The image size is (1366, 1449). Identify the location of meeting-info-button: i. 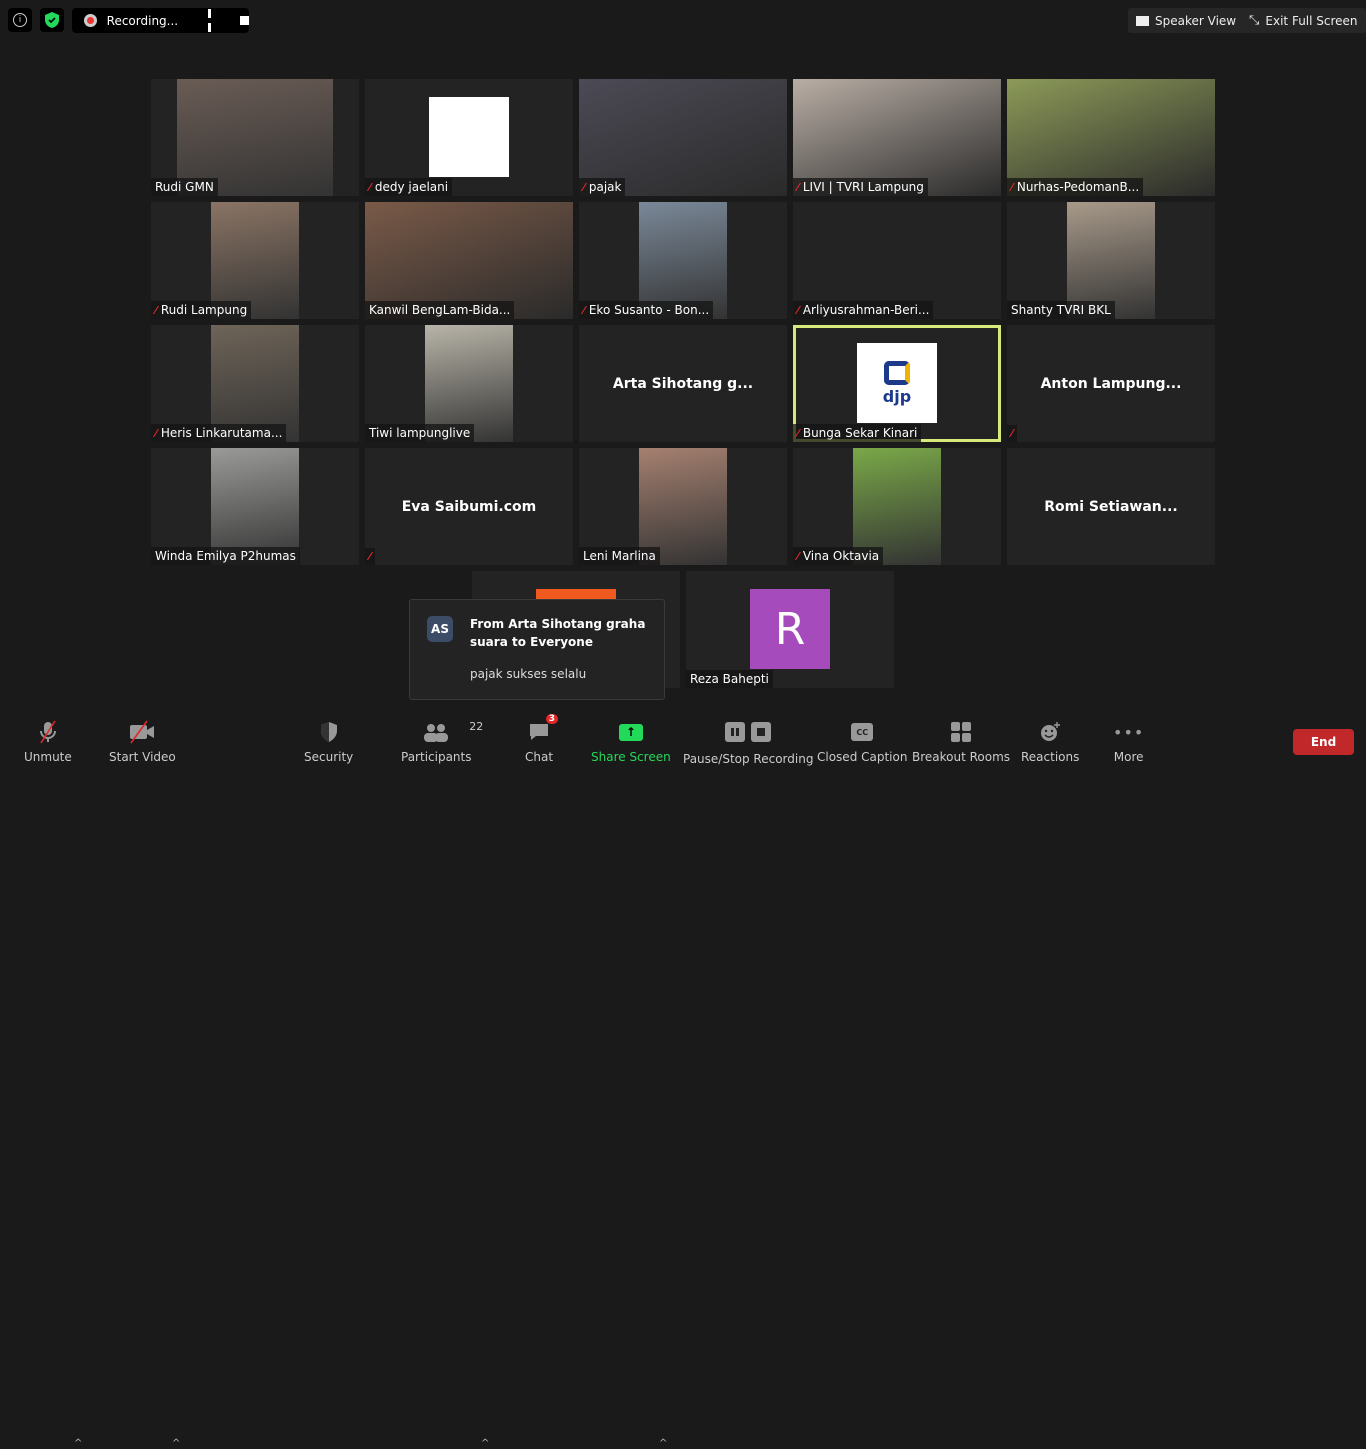
(20, 20).